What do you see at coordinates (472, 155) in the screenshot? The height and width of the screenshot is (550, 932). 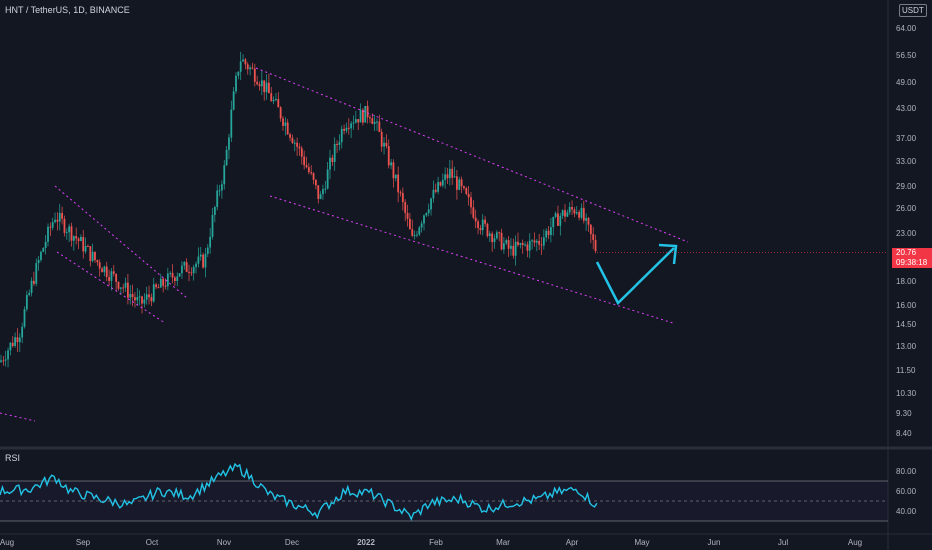 I see `channel-trendline` at bounding box center [472, 155].